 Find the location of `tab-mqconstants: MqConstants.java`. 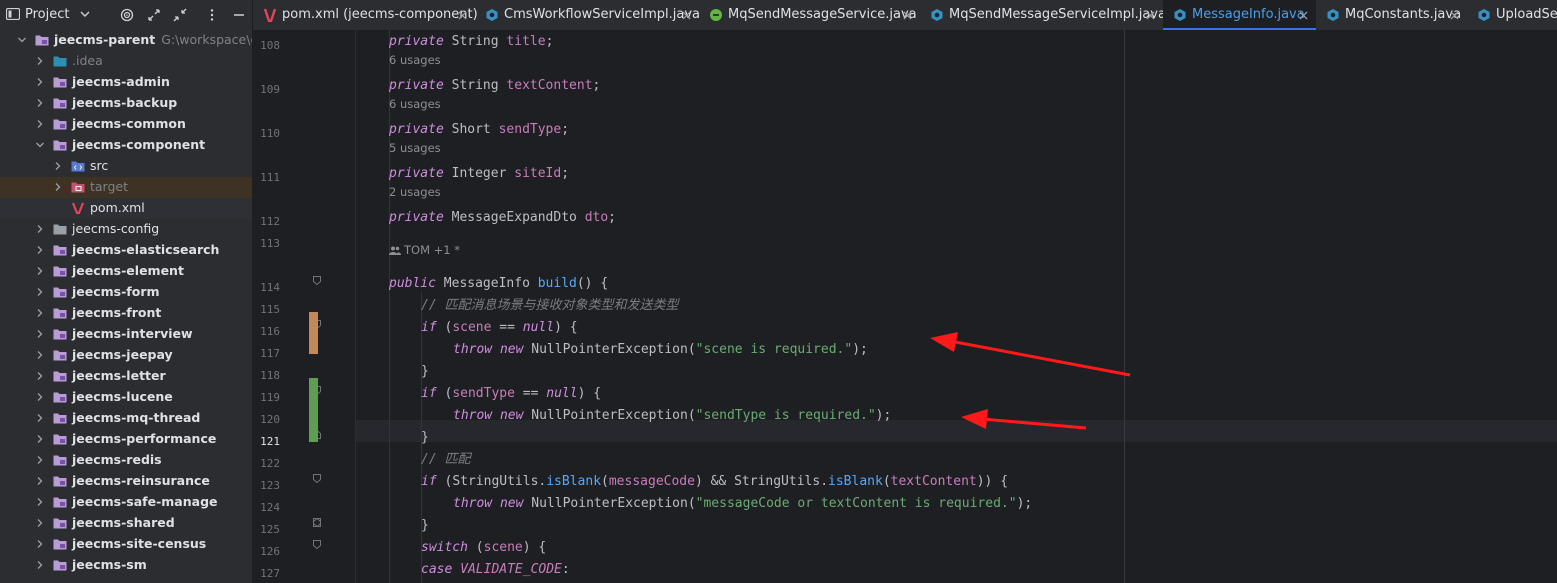

tab-mqconstants: MqConstants.java is located at coordinates (1391, 15).